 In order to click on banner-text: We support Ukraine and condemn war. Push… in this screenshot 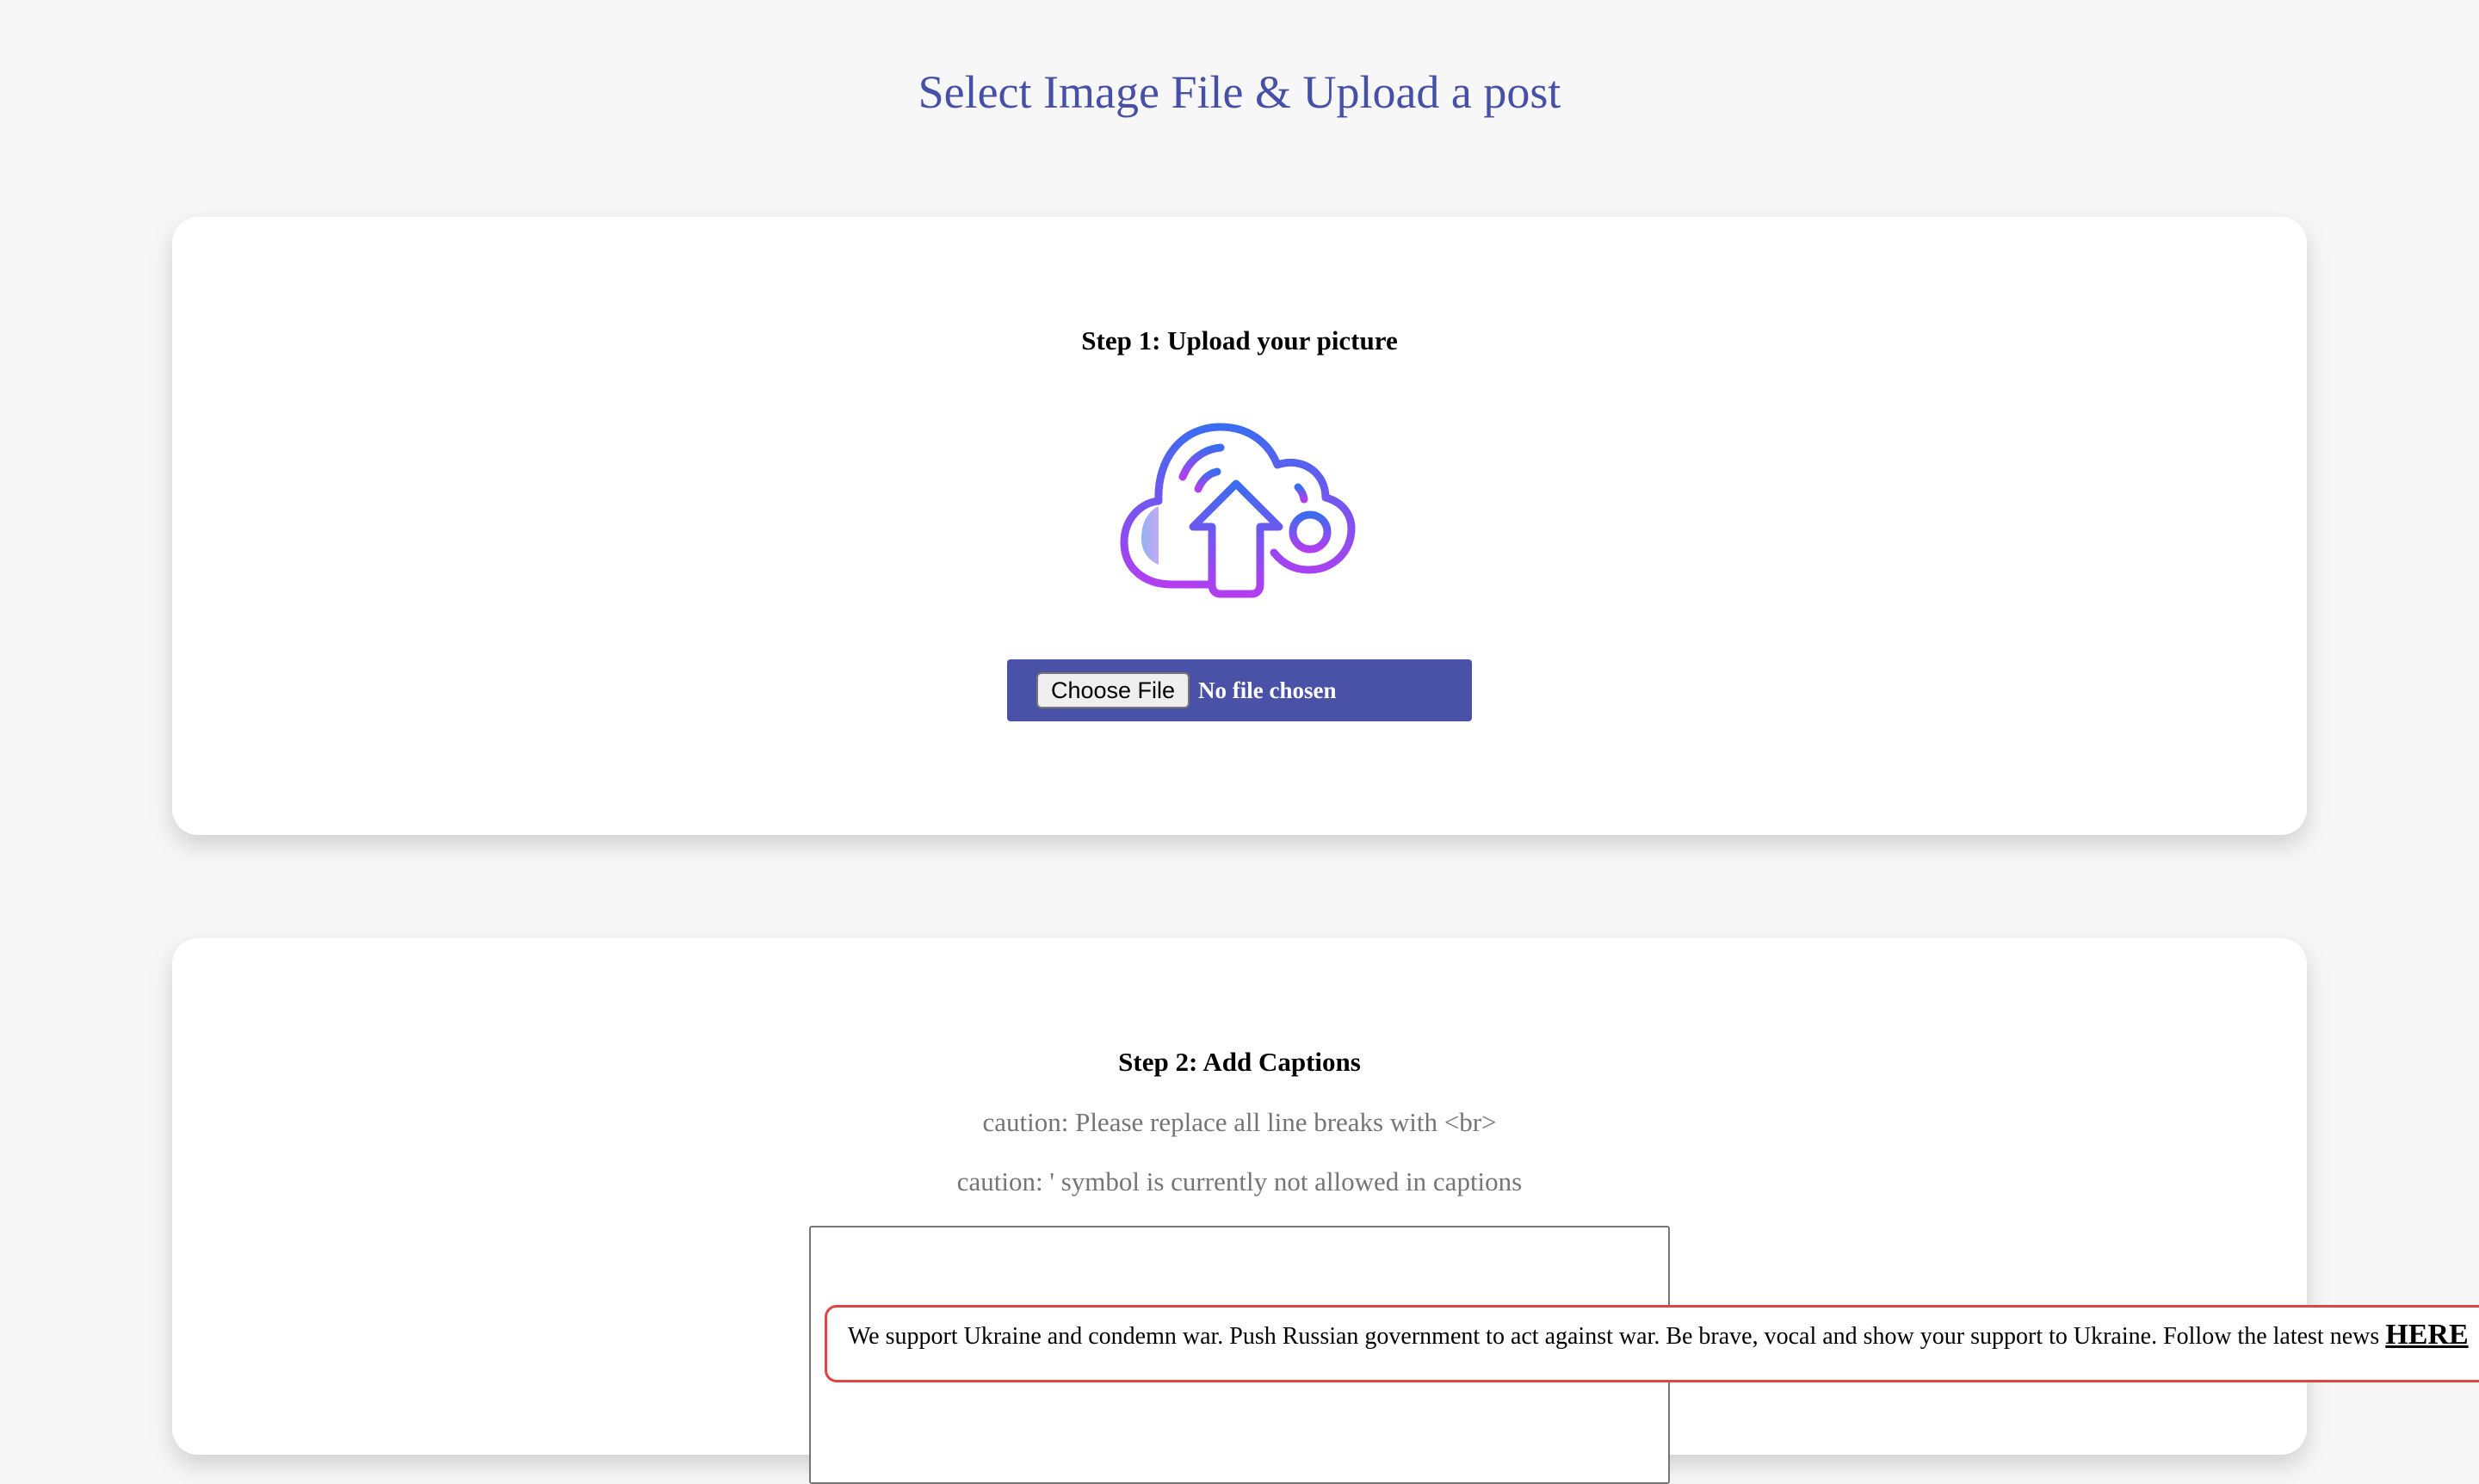, I will do `click(1614, 1336)`.